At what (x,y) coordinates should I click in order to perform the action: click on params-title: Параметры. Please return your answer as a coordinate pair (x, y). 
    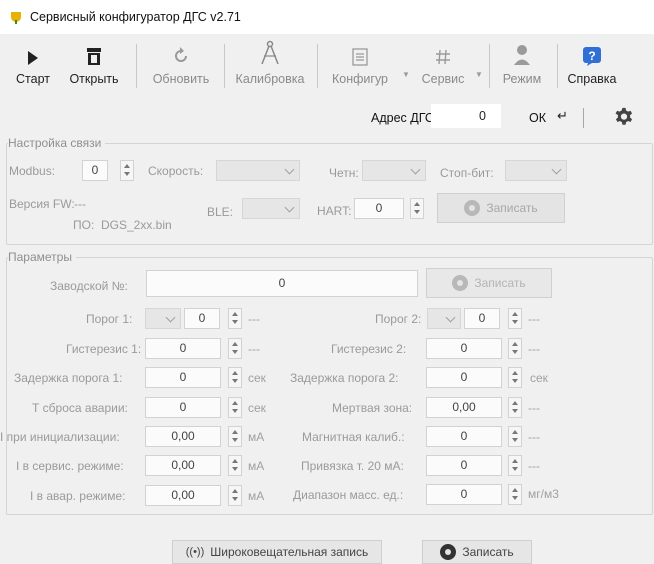
    Looking at the image, I should click on (42, 257).